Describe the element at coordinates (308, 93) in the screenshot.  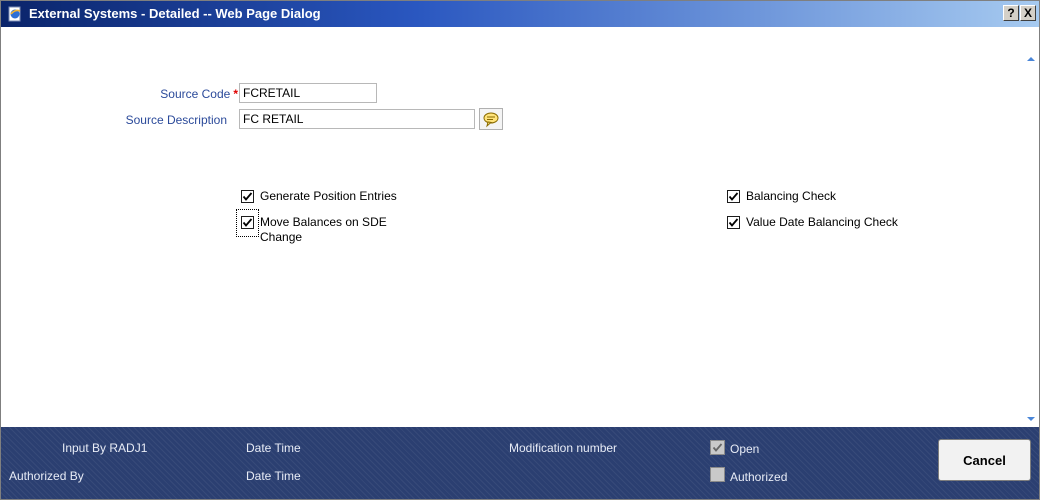
I see `source-code-input` at that location.